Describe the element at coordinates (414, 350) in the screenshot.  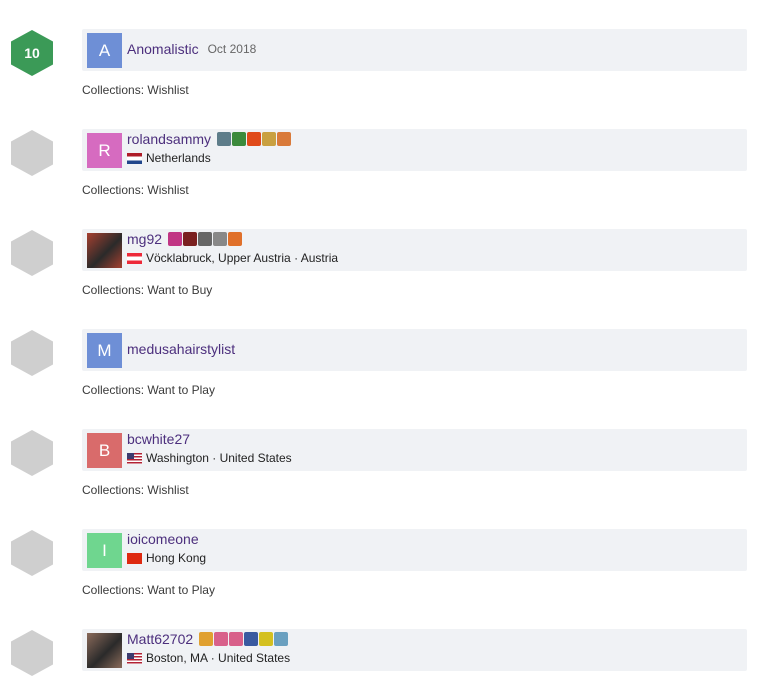
I see `user-card: M medusahairstylist` at that location.